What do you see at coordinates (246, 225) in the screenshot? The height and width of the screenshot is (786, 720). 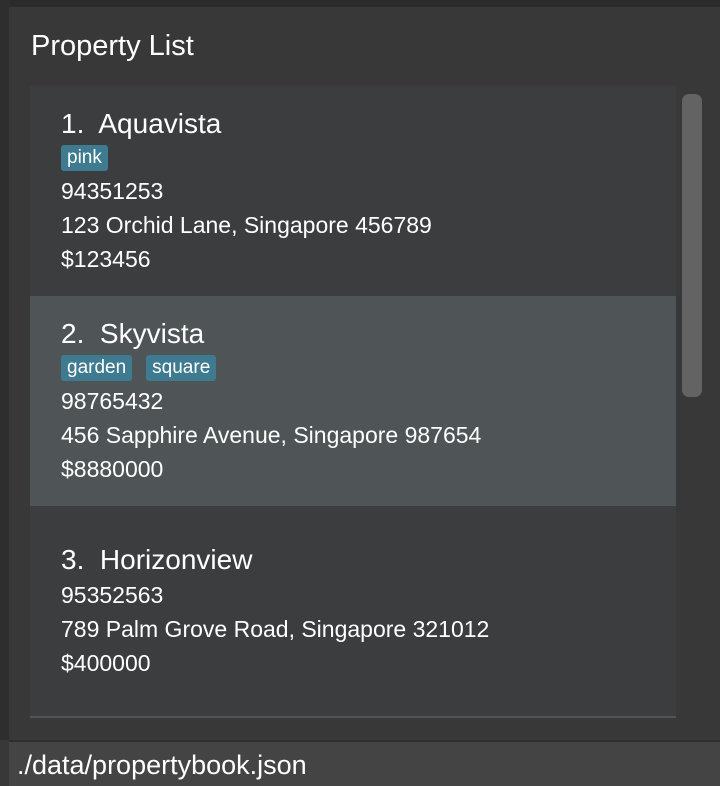 I see `property-address: 123 Orchid Lane, Singapore 456789` at bounding box center [246, 225].